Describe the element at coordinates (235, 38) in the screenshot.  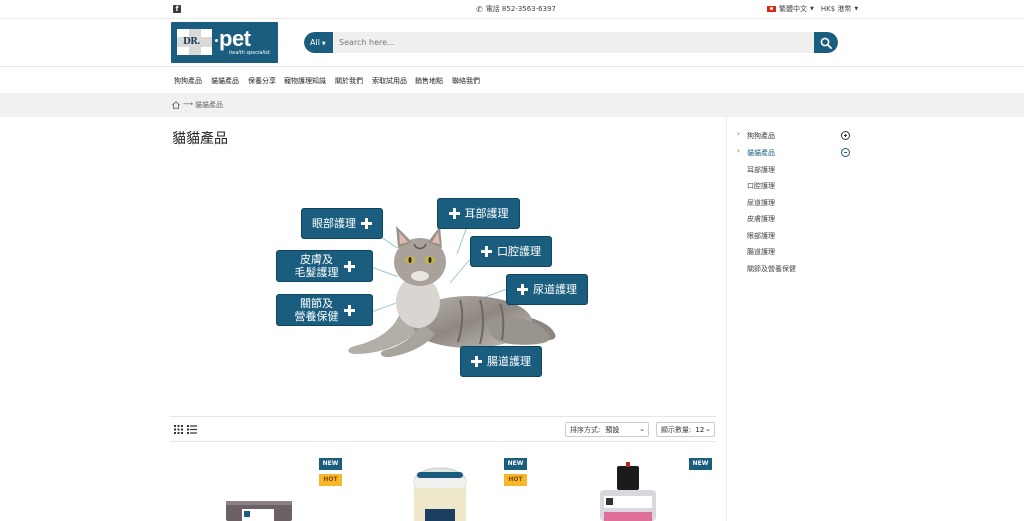
I see `logo-pet-text: pet` at that location.